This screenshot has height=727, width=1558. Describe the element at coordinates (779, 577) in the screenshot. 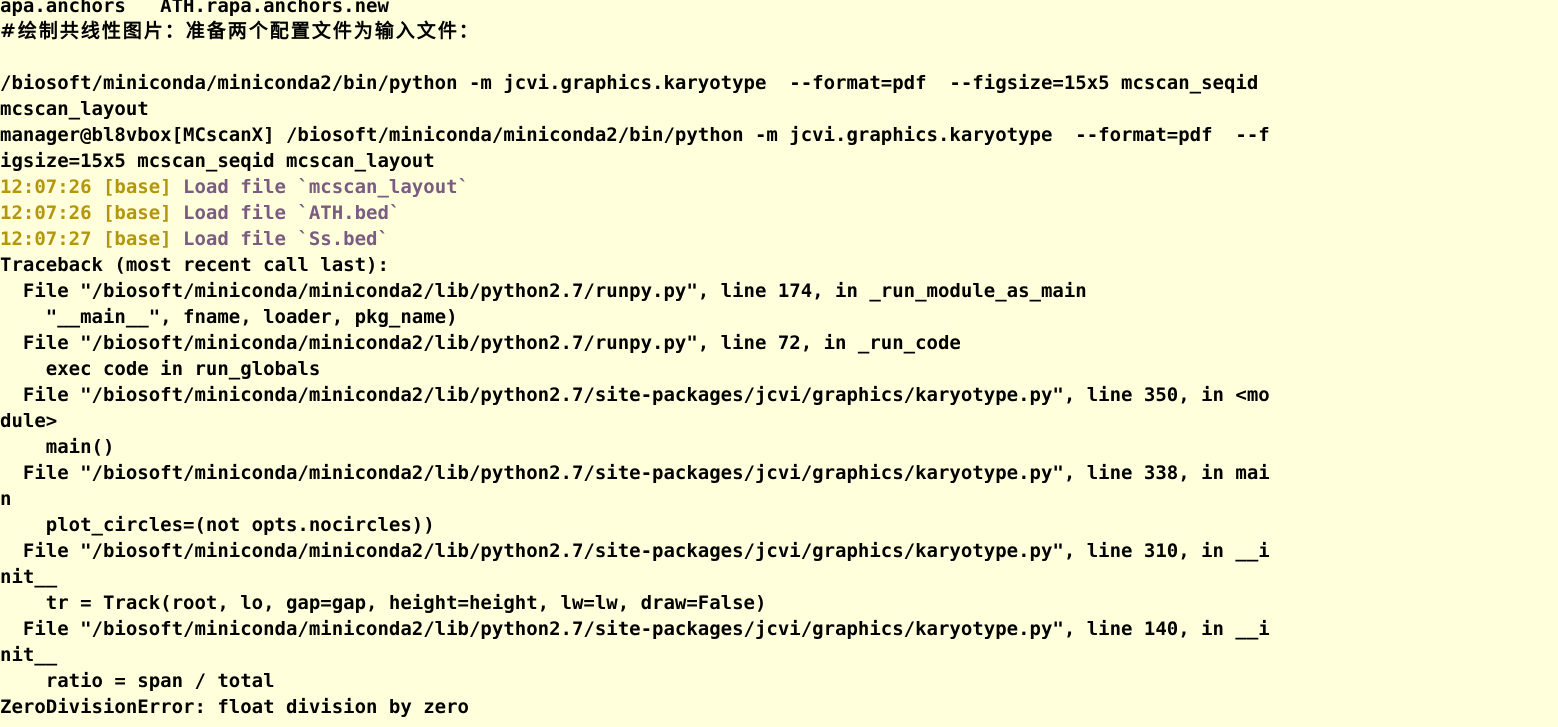

I see `line-tb-file-5b: nit__` at that location.